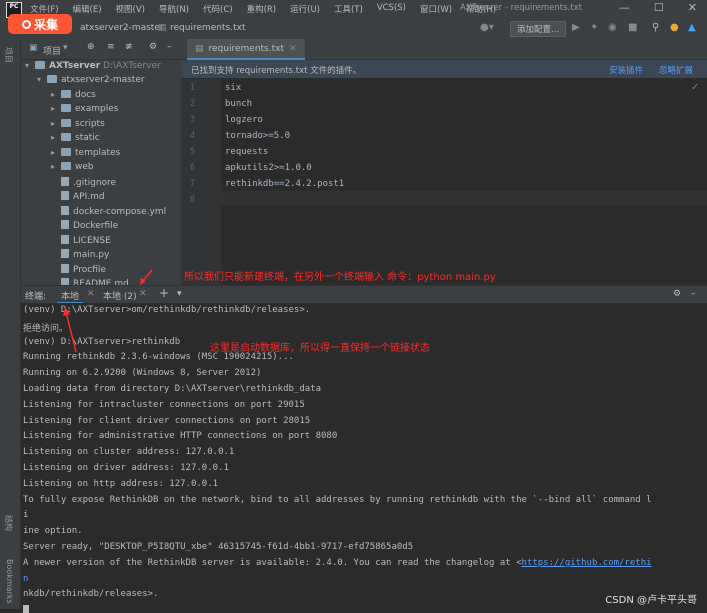 The image size is (707, 613). Describe the element at coordinates (340, 277) in the screenshot. I see `annotation-new-terminal: 所以我们只能新建终端，在另外一个终端输入 命令：python main.py` at that location.